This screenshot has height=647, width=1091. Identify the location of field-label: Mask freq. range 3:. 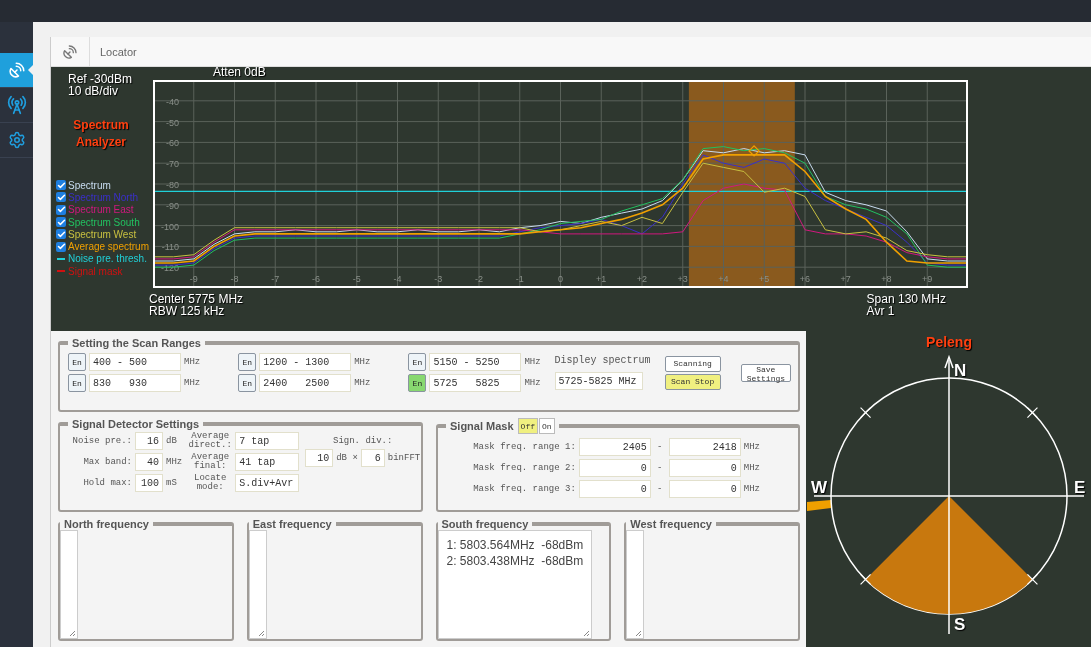
(524, 489).